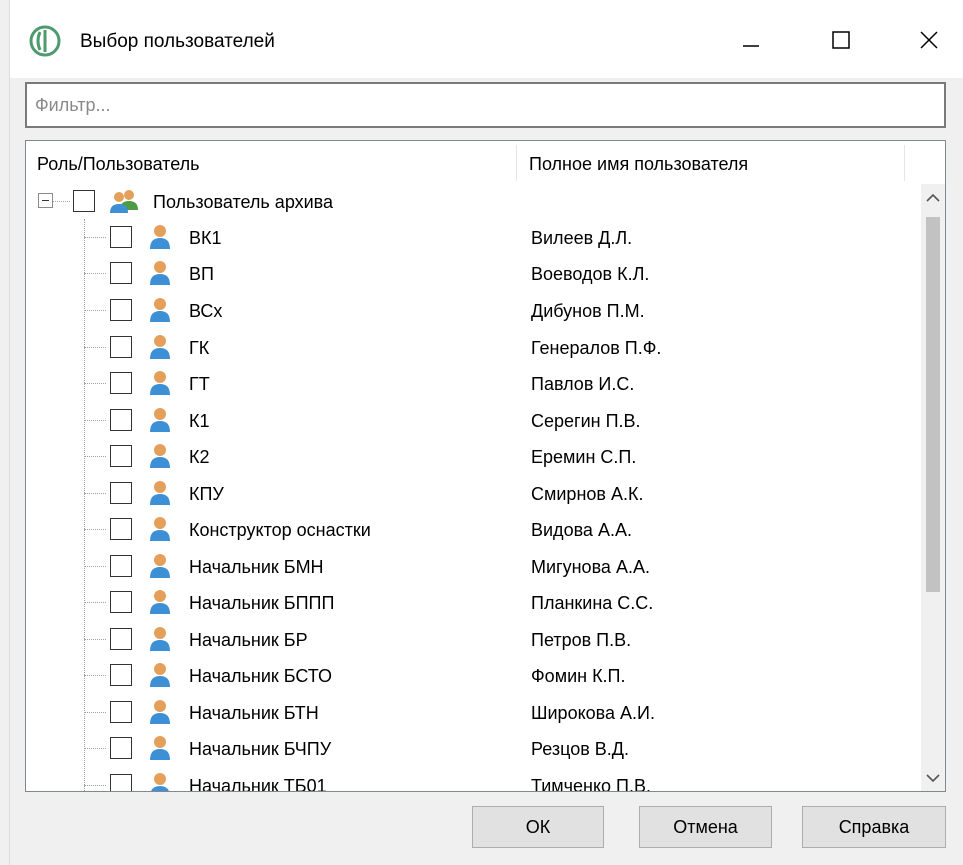 The image size is (963, 865). I want to click on full-name: Серегин П.В., so click(586, 421).